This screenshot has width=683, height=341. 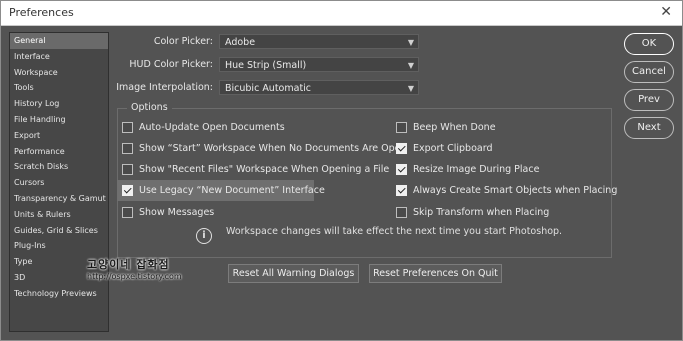 I want to click on hud-color-picker-value: Hue Strip (Small), so click(x=266, y=65).